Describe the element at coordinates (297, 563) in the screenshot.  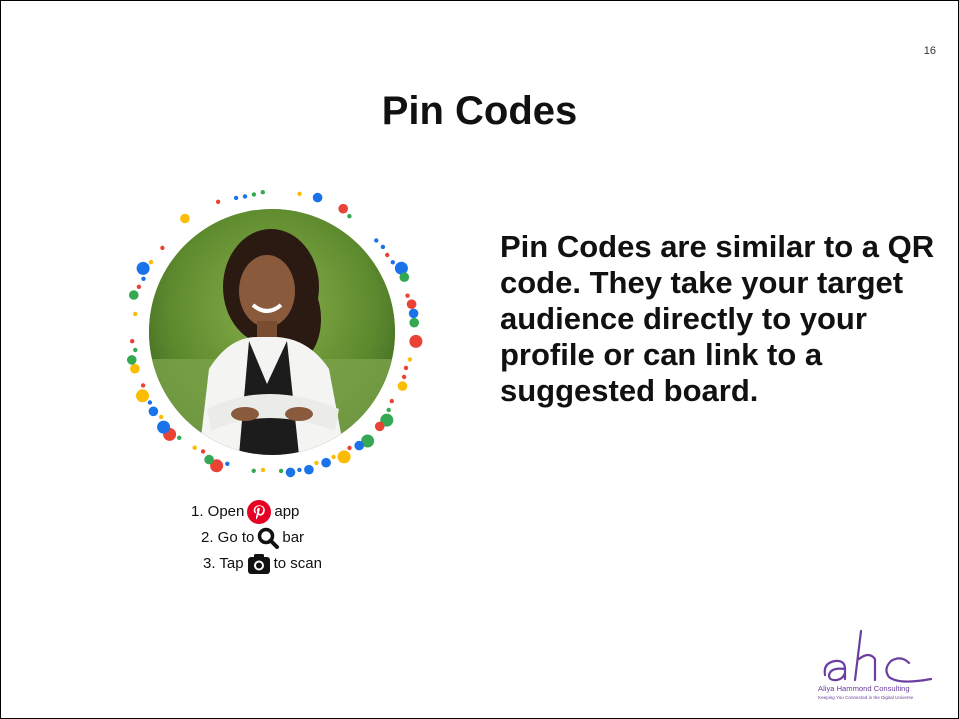
I see `step-3-text-after: to scan` at that location.